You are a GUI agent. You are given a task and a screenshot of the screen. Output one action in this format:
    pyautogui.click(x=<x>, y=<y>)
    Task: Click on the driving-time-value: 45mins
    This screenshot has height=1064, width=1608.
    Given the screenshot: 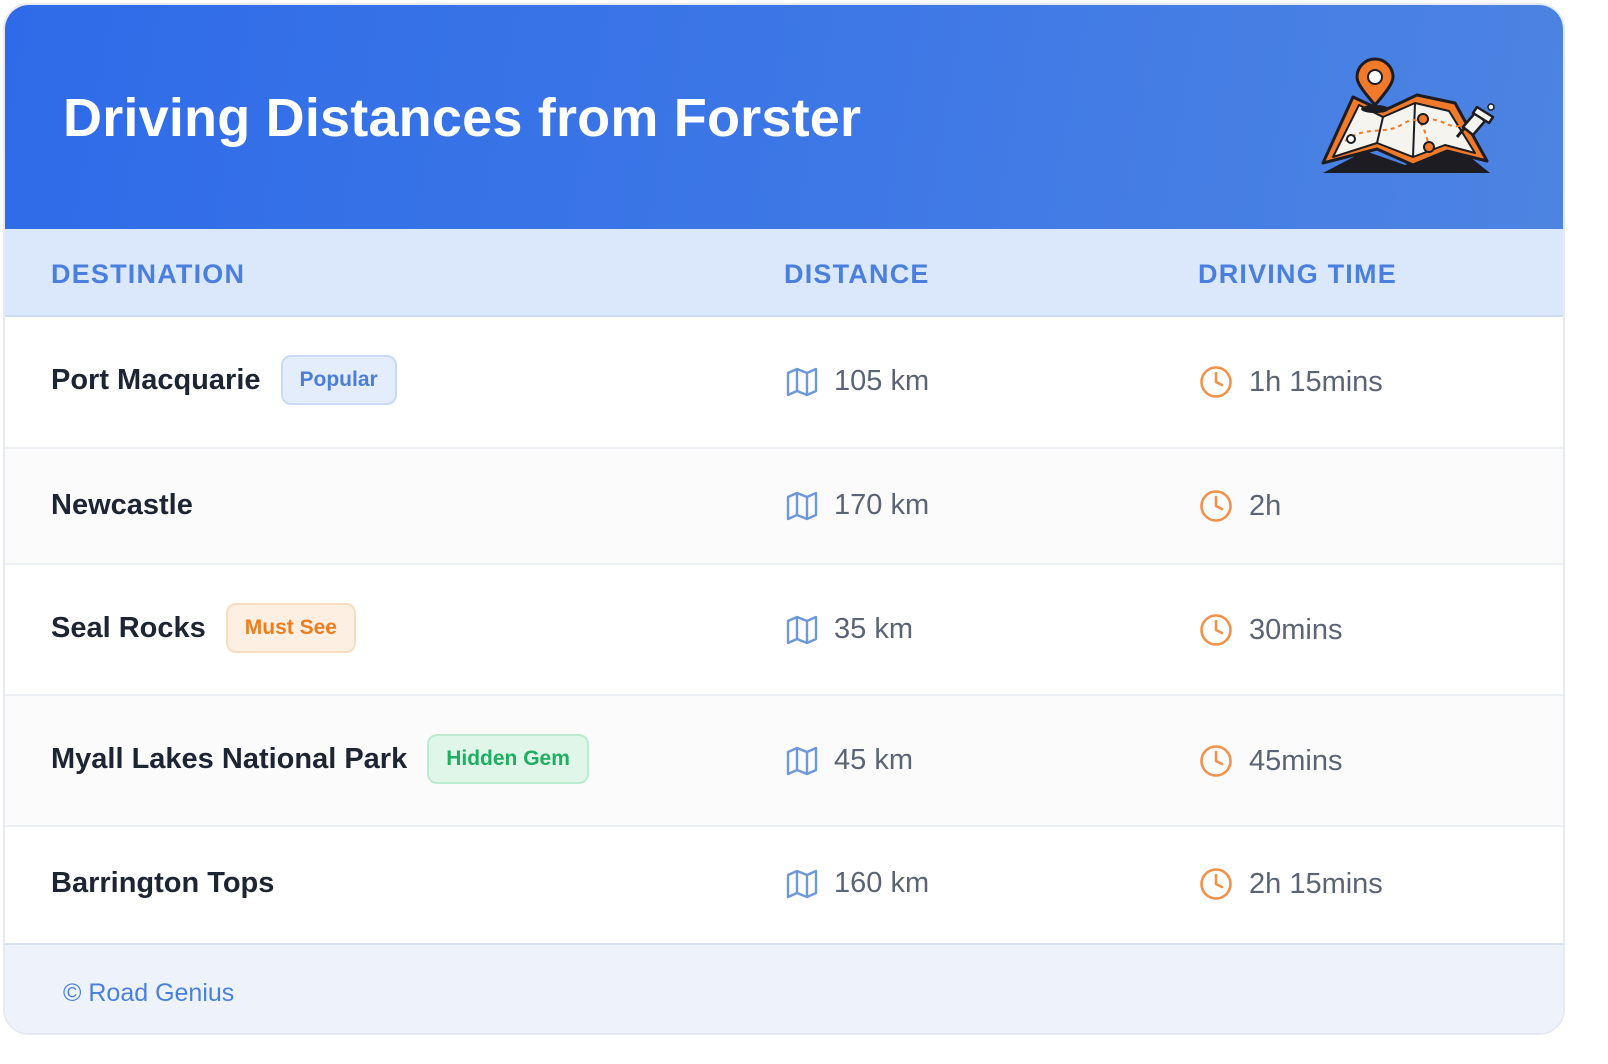 What is the action you would take?
    pyautogui.click(x=1296, y=760)
    